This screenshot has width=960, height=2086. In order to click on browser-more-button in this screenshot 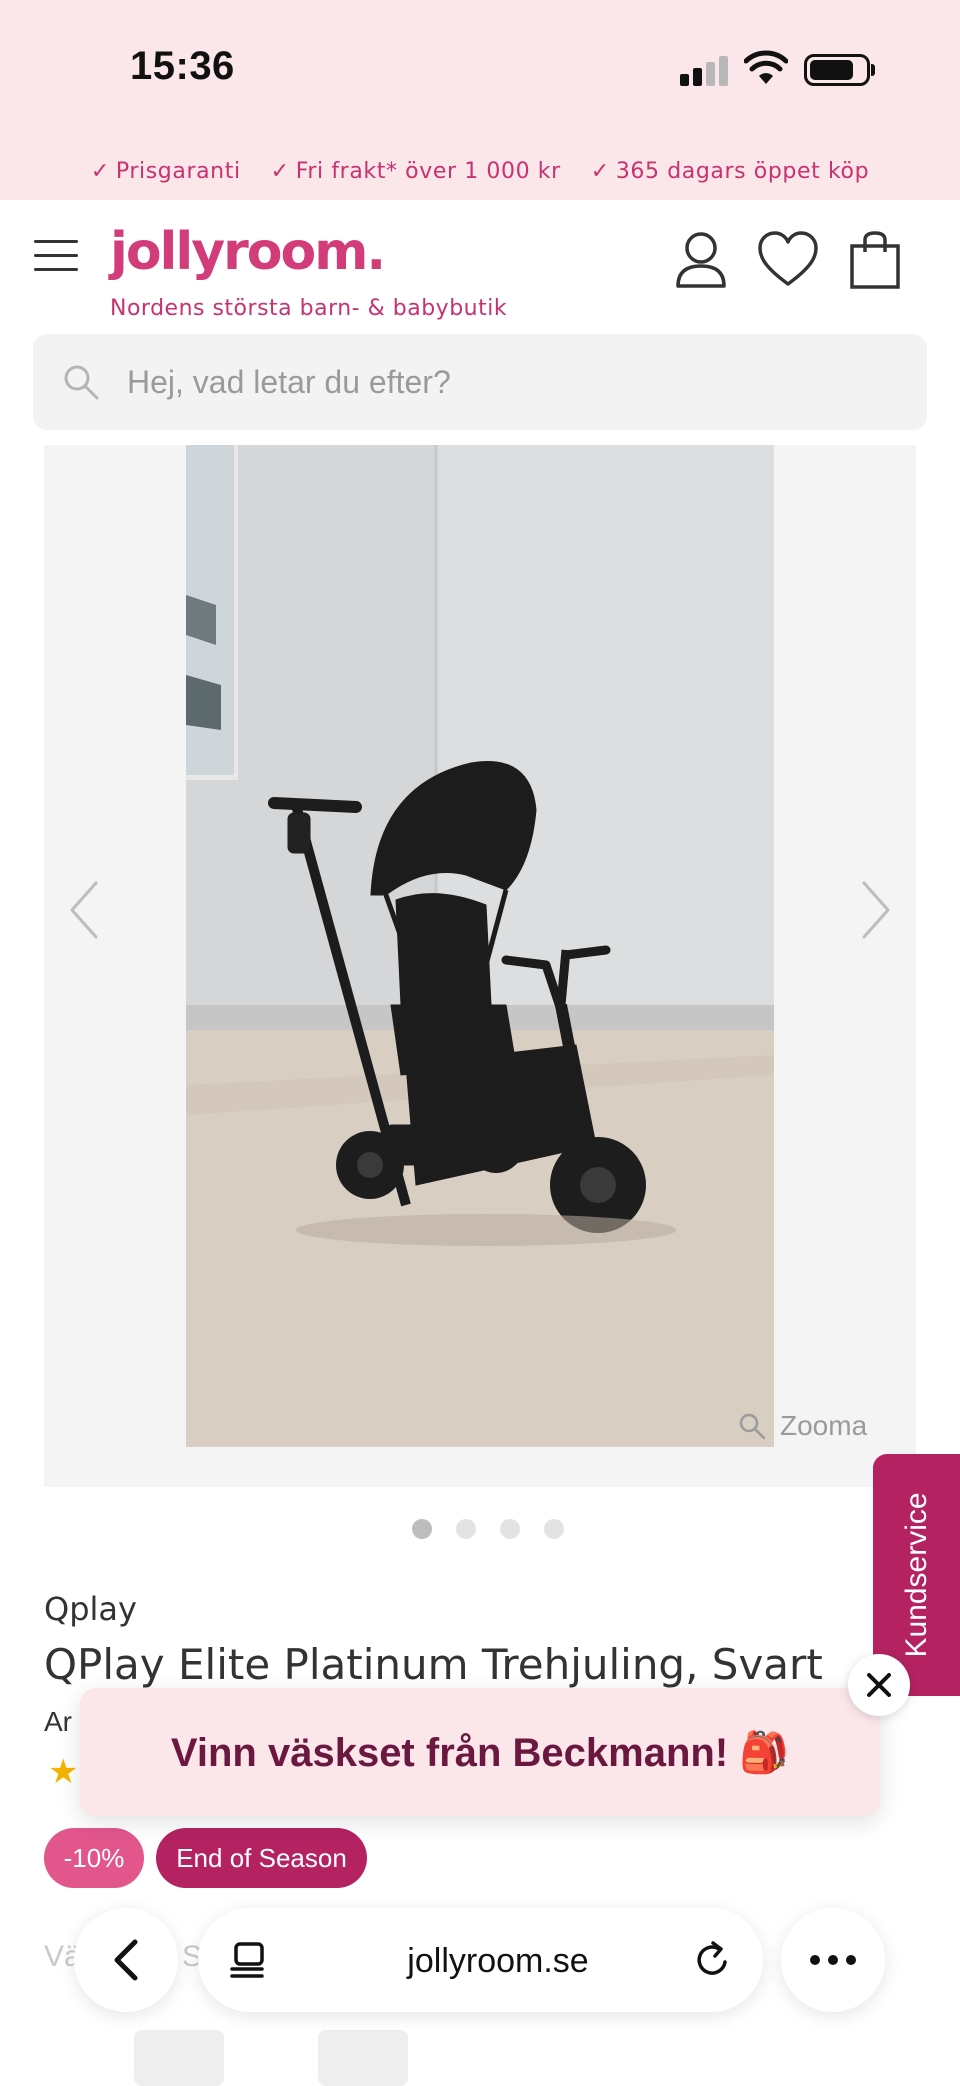, I will do `click(833, 1960)`.